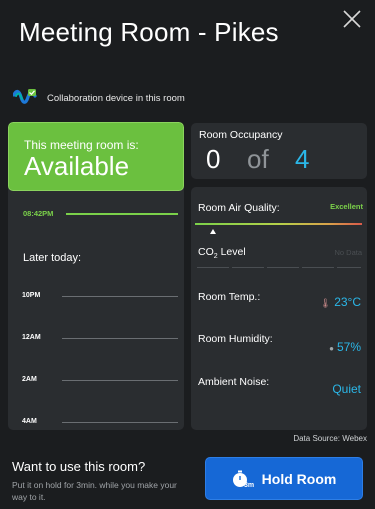  Describe the element at coordinates (29, 421) in the screenshot. I see `time-slot-label: 4AM` at that location.